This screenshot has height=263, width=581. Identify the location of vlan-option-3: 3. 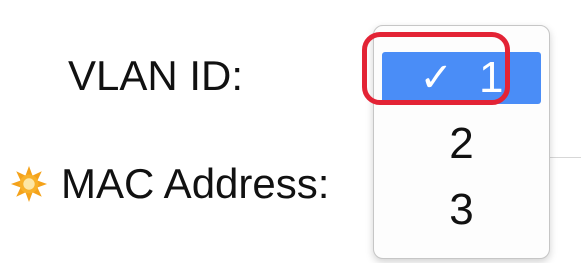
(461, 210).